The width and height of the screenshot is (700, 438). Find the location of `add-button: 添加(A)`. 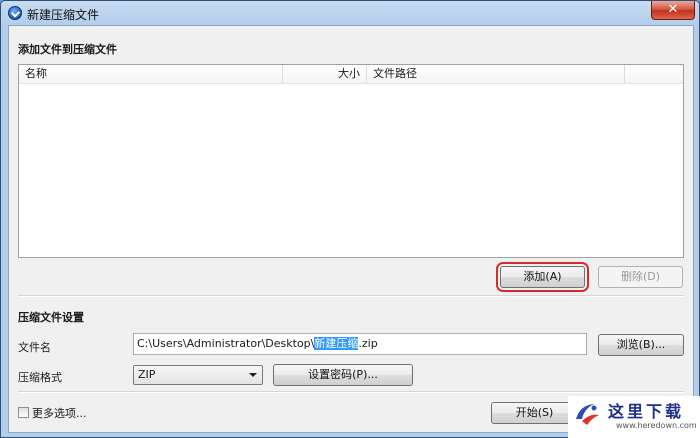

add-button: 添加(A) is located at coordinates (542, 277).